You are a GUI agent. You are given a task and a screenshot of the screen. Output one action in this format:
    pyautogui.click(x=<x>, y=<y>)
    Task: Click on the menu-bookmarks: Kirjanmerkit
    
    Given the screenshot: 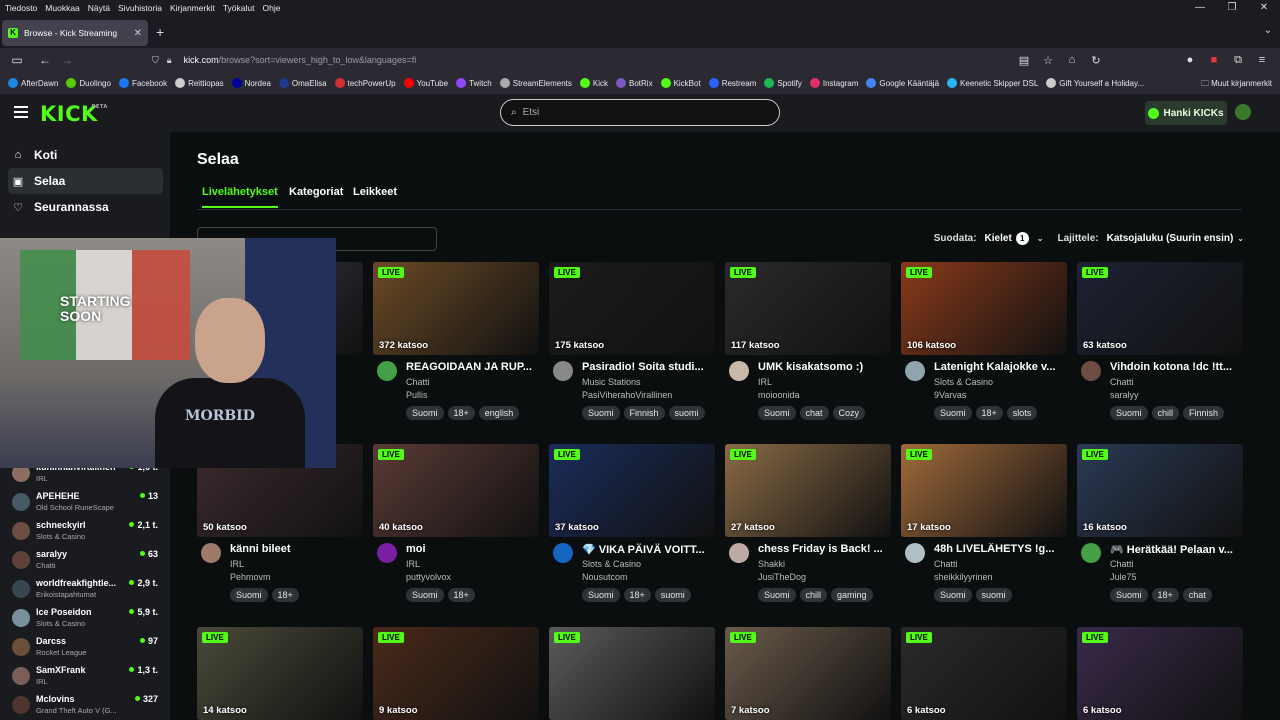 What is the action you would take?
    pyautogui.click(x=192, y=8)
    